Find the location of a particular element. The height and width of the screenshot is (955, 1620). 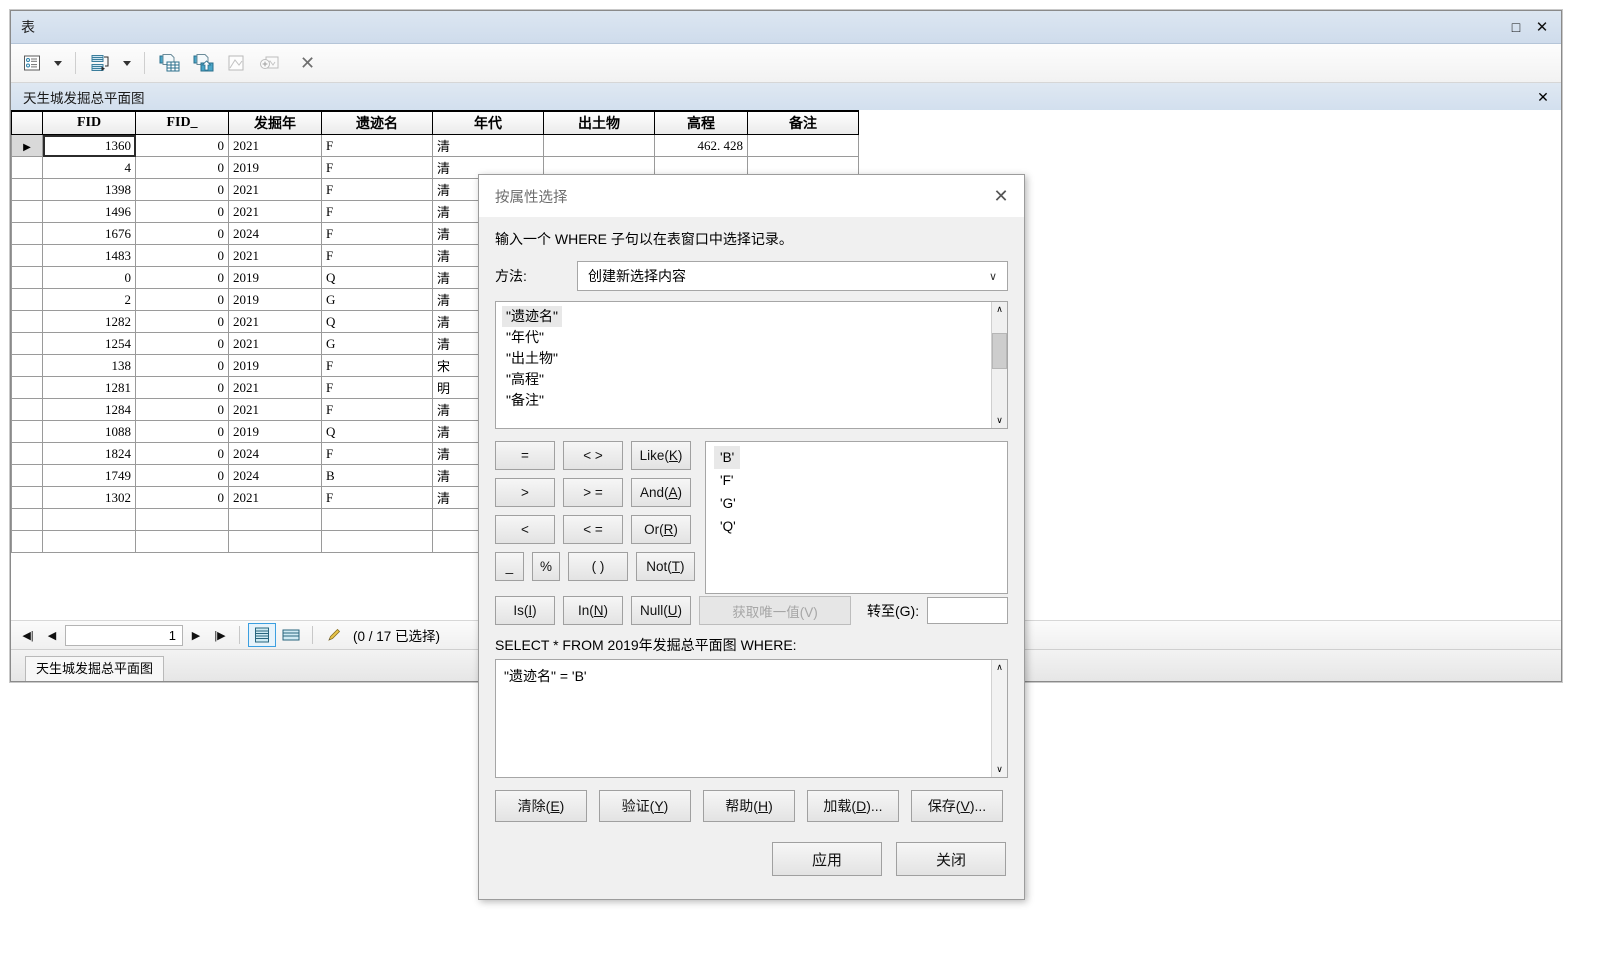

field-list: "遗迹名" "年代" "出土物" "高程" "备注" ∧ ∨ is located at coordinates (751, 365).